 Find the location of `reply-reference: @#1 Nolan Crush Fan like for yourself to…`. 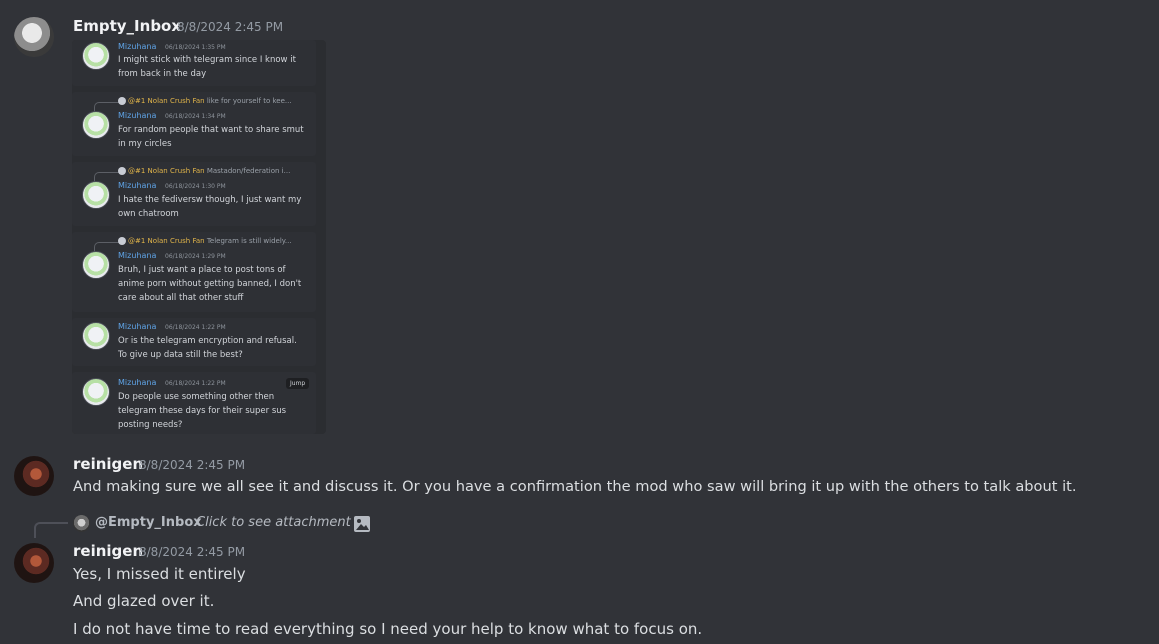

reply-reference: @#1 Nolan Crush Fan like for yourself to… is located at coordinates (205, 101).